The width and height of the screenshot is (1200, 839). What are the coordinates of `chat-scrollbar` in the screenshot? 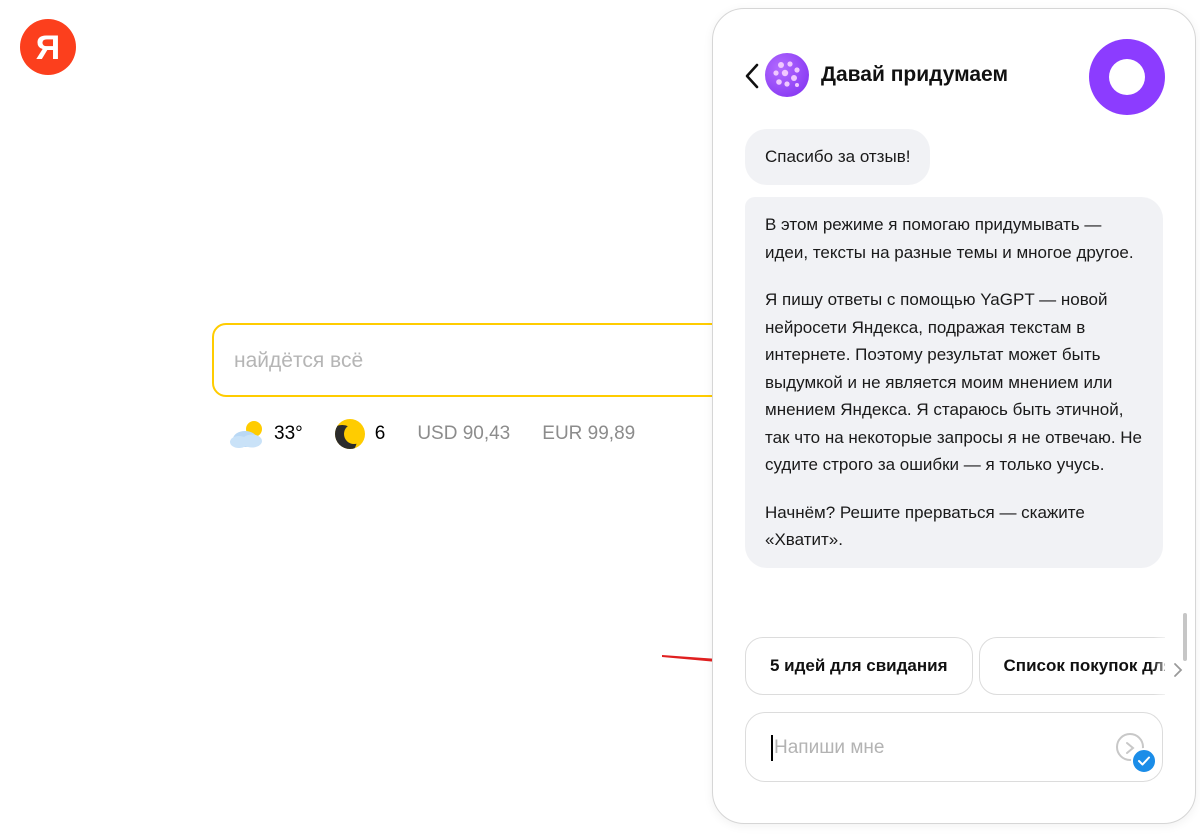 It's located at (1185, 637).